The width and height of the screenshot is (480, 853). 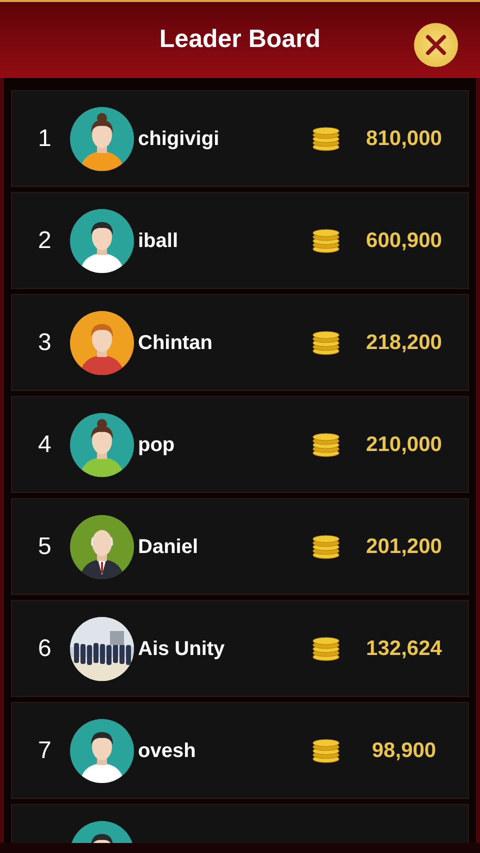 What do you see at coordinates (45, 751) in the screenshot?
I see `rank: 7` at bounding box center [45, 751].